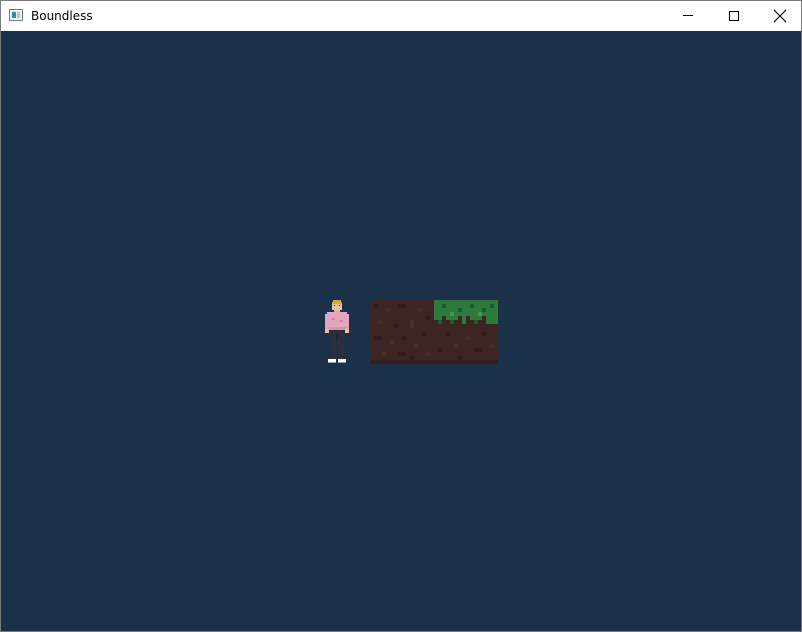 Image resolution: width=802 pixels, height=632 pixels. I want to click on minimize-button, so click(688, 16).